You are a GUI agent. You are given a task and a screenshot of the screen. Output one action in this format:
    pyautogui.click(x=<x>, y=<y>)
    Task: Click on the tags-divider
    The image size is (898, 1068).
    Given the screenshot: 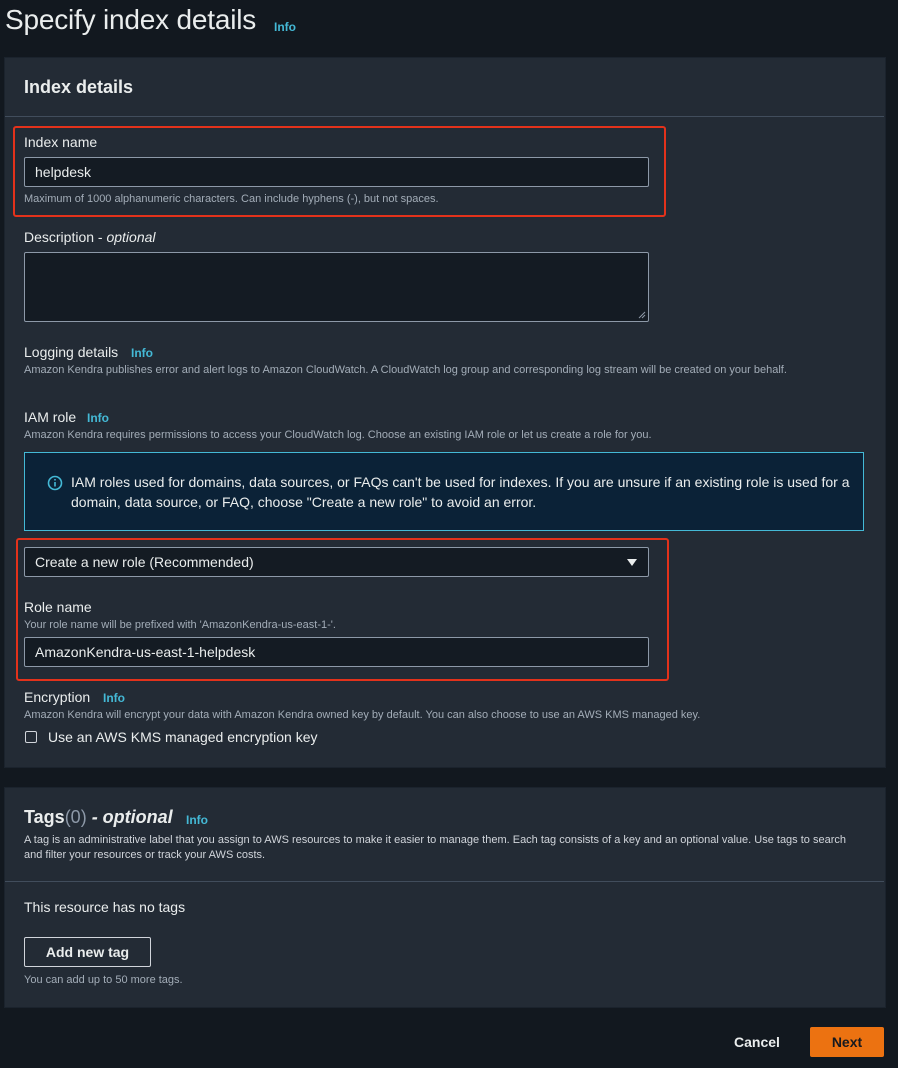 What is the action you would take?
    pyautogui.click(x=444, y=881)
    